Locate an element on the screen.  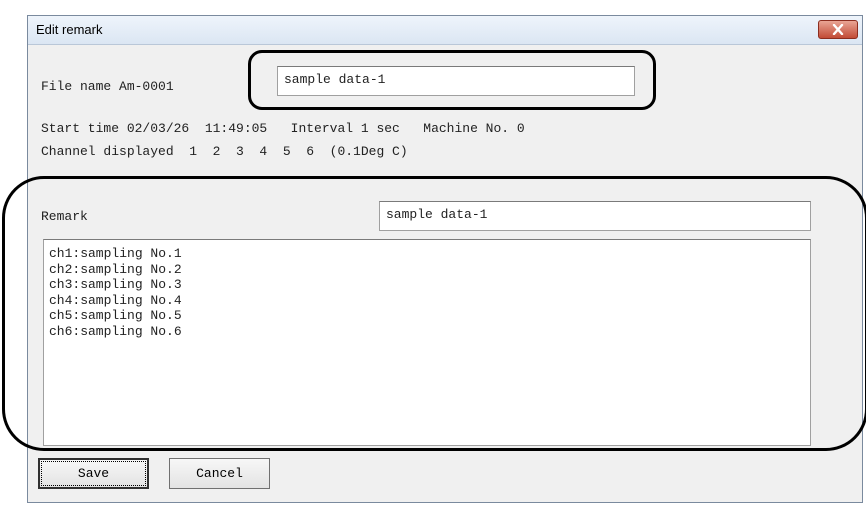
title-bar: Edit remark is located at coordinates (445, 30).